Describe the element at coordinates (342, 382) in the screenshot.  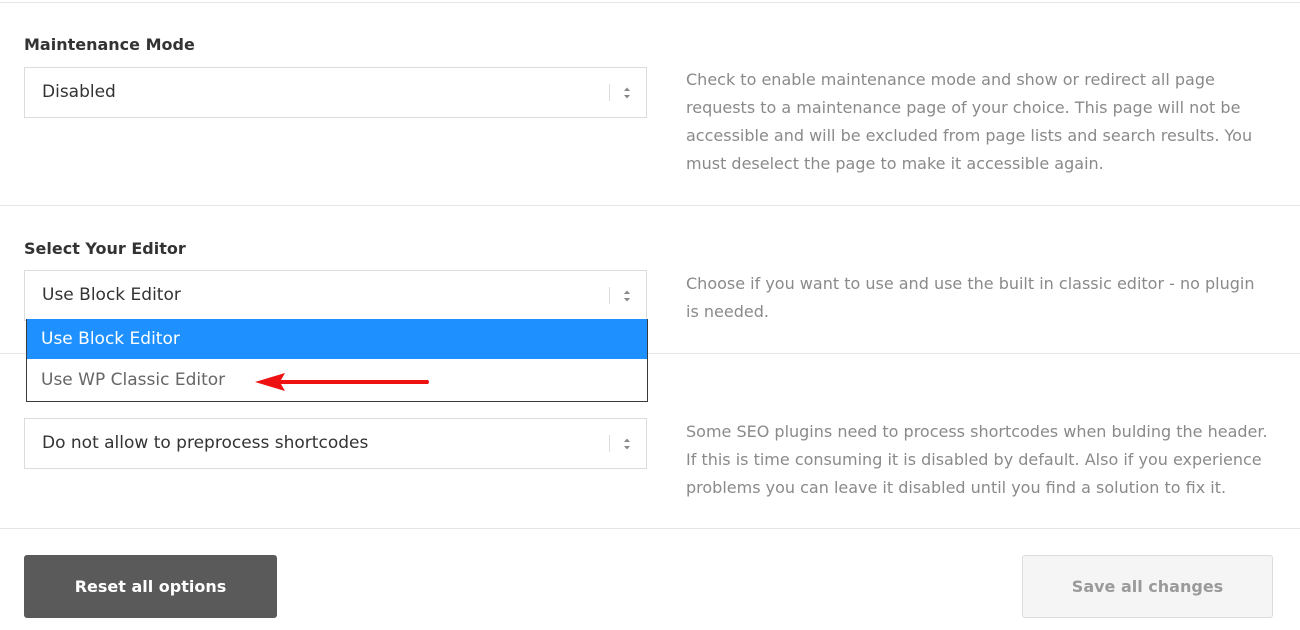
I see `annotation-arrow-icon` at that location.